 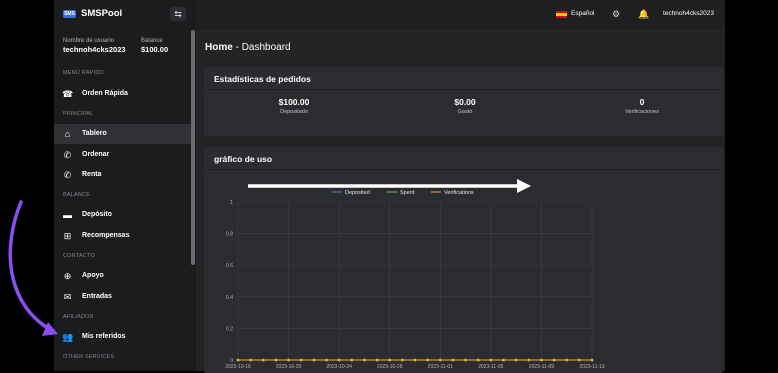 What do you see at coordinates (561, 14) in the screenshot?
I see `spain-flag-icon` at bounding box center [561, 14].